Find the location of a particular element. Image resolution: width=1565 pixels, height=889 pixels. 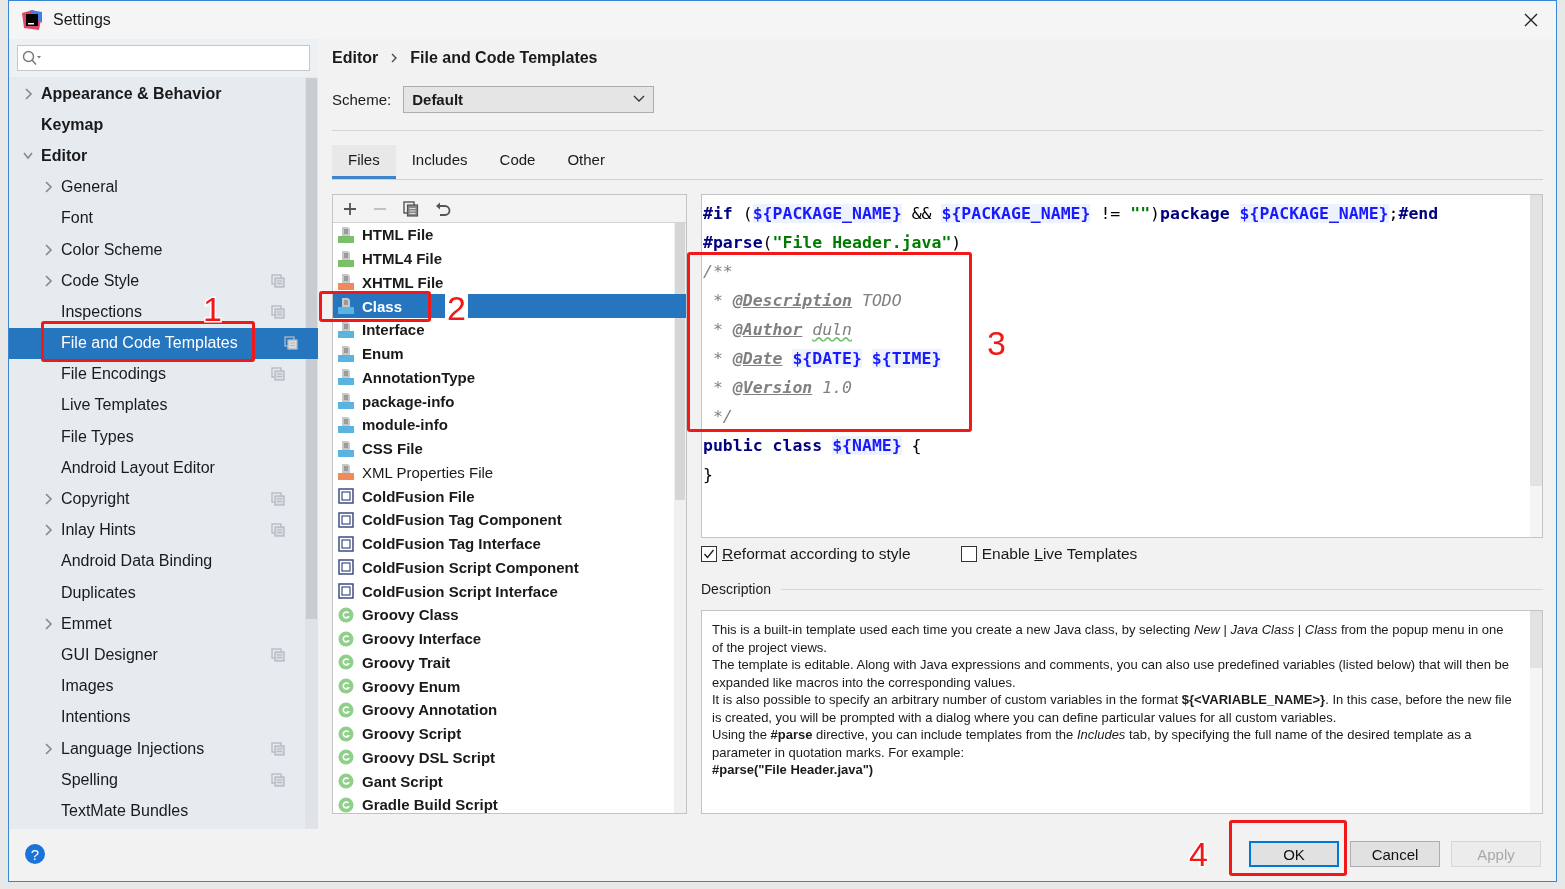

search-field is located at coordinates (163, 58).